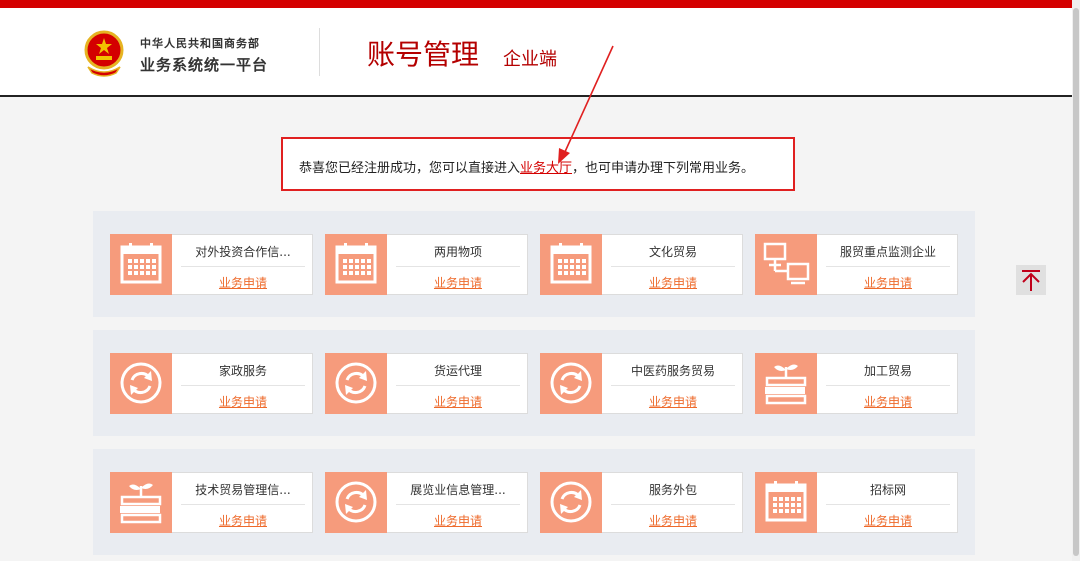 Image resolution: width=1080 pixels, height=561 pixels. What do you see at coordinates (856, 502) in the screenshot?
I see `service-card: 招标网 业务申请` at bounding box center [856, 502].